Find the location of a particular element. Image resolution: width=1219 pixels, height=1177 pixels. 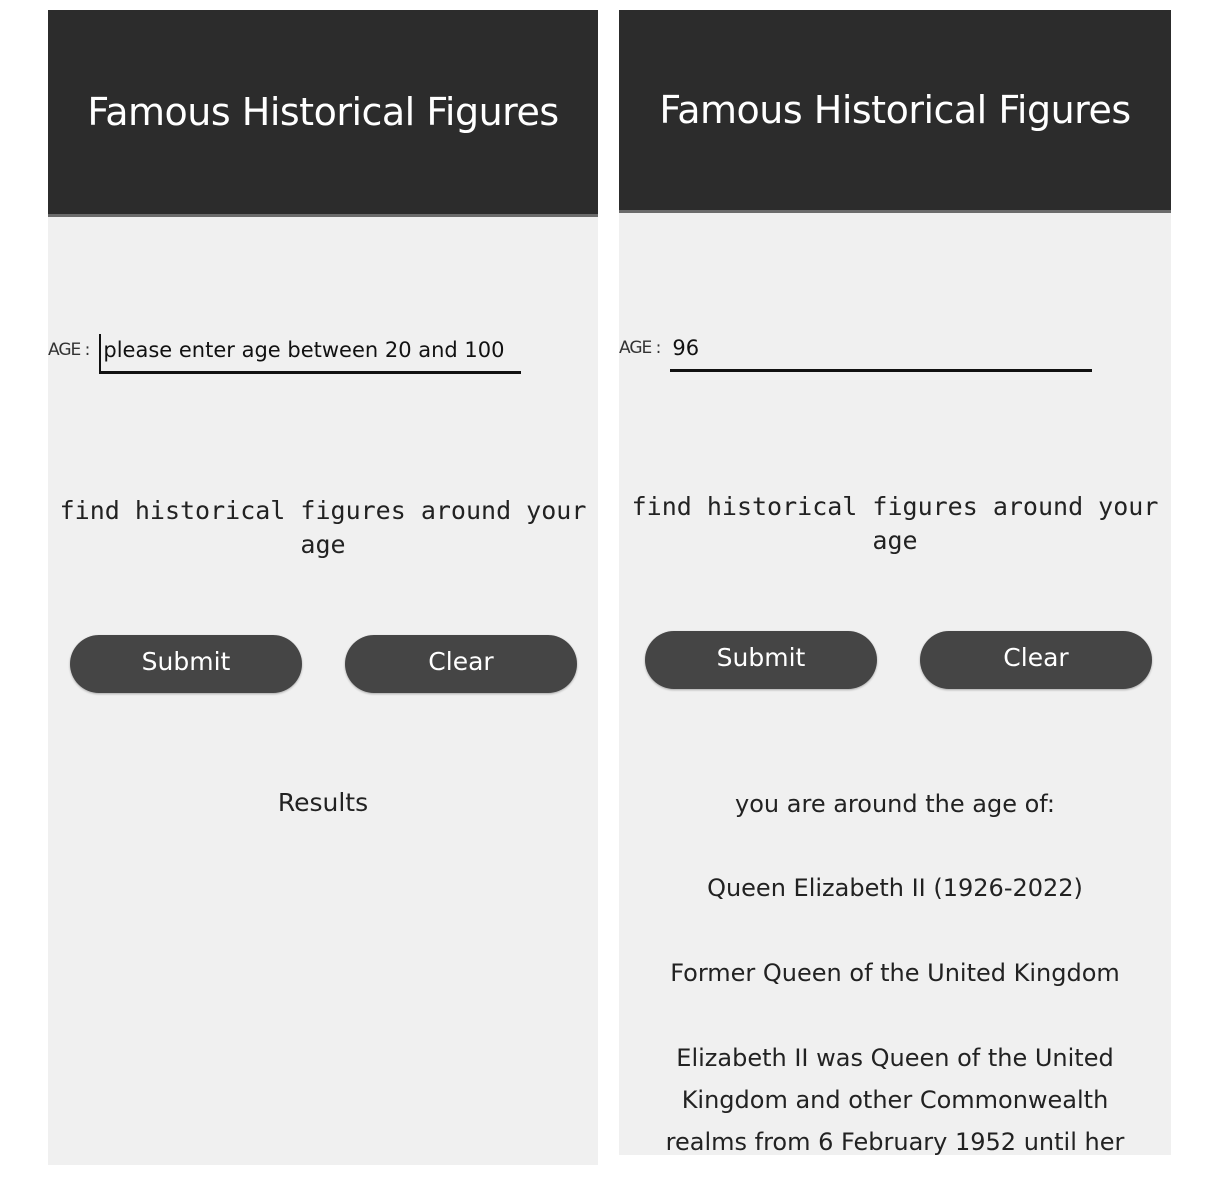

figure-title: Former Queen of the United Kingdom is located at coordinates (895, 973).